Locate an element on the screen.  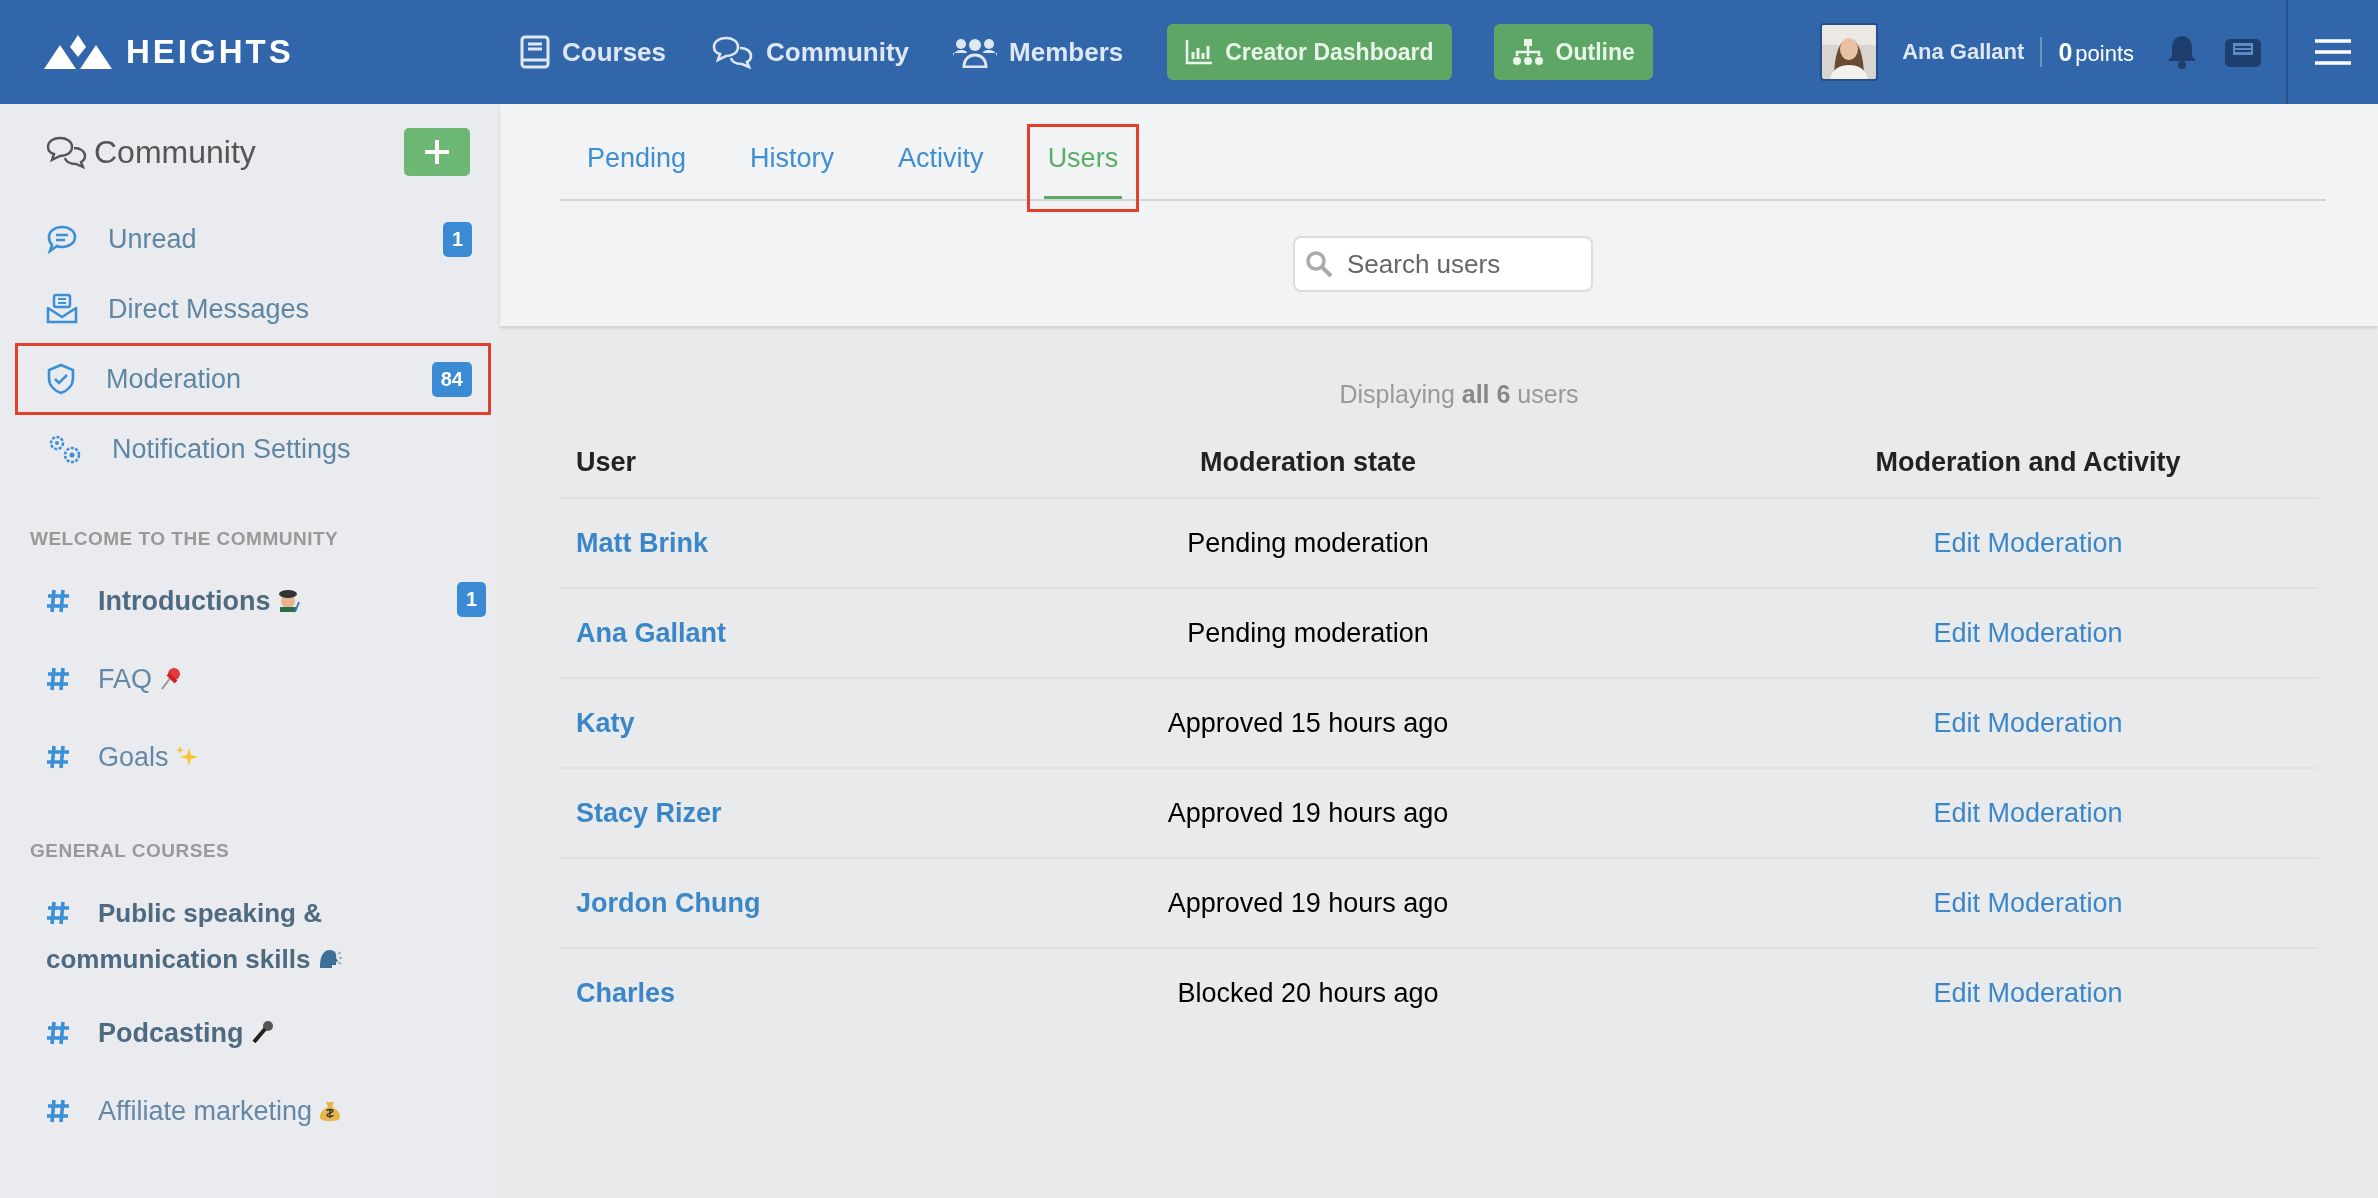
points-value: 0 is located at coordinates (2065, 52).